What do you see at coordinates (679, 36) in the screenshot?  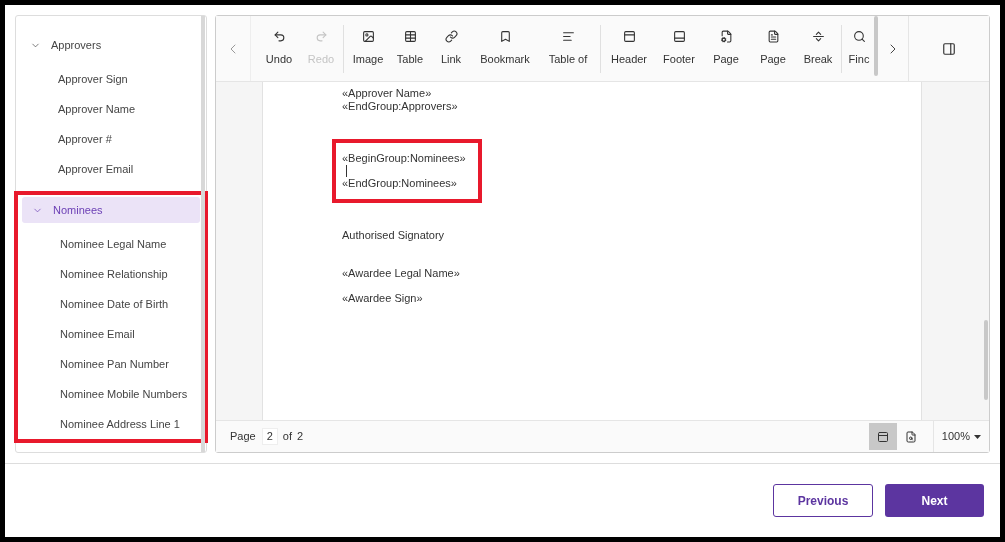 I see `footer-icon` at bounding box center [679, 36].